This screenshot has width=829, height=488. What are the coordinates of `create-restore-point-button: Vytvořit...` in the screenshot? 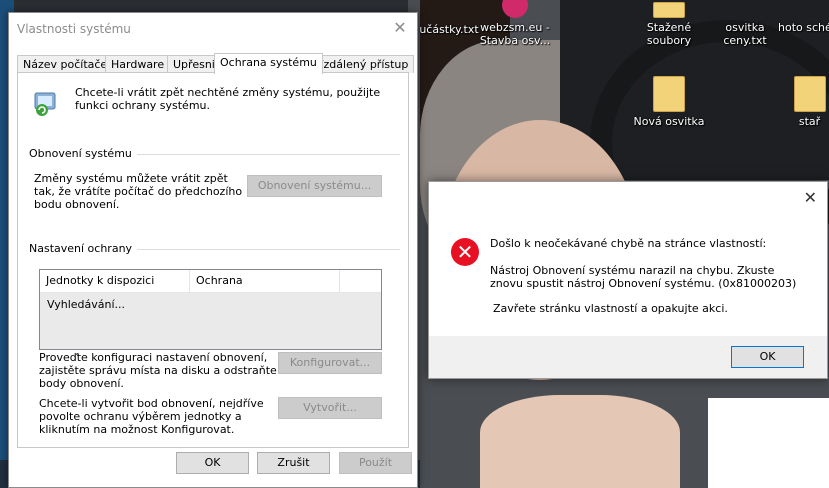 It's located at (330, 408).